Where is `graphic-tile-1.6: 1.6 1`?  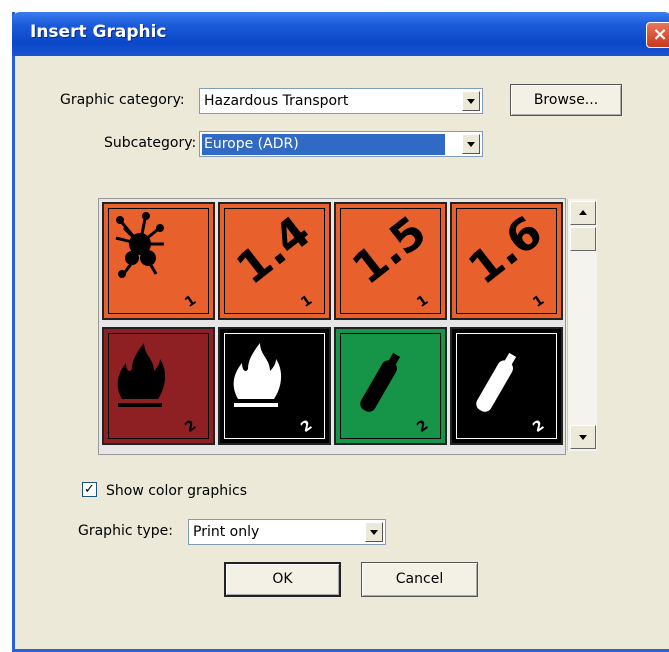 graphic-tile-1.6: 1.6 1 is located at coordinates (506, 261).